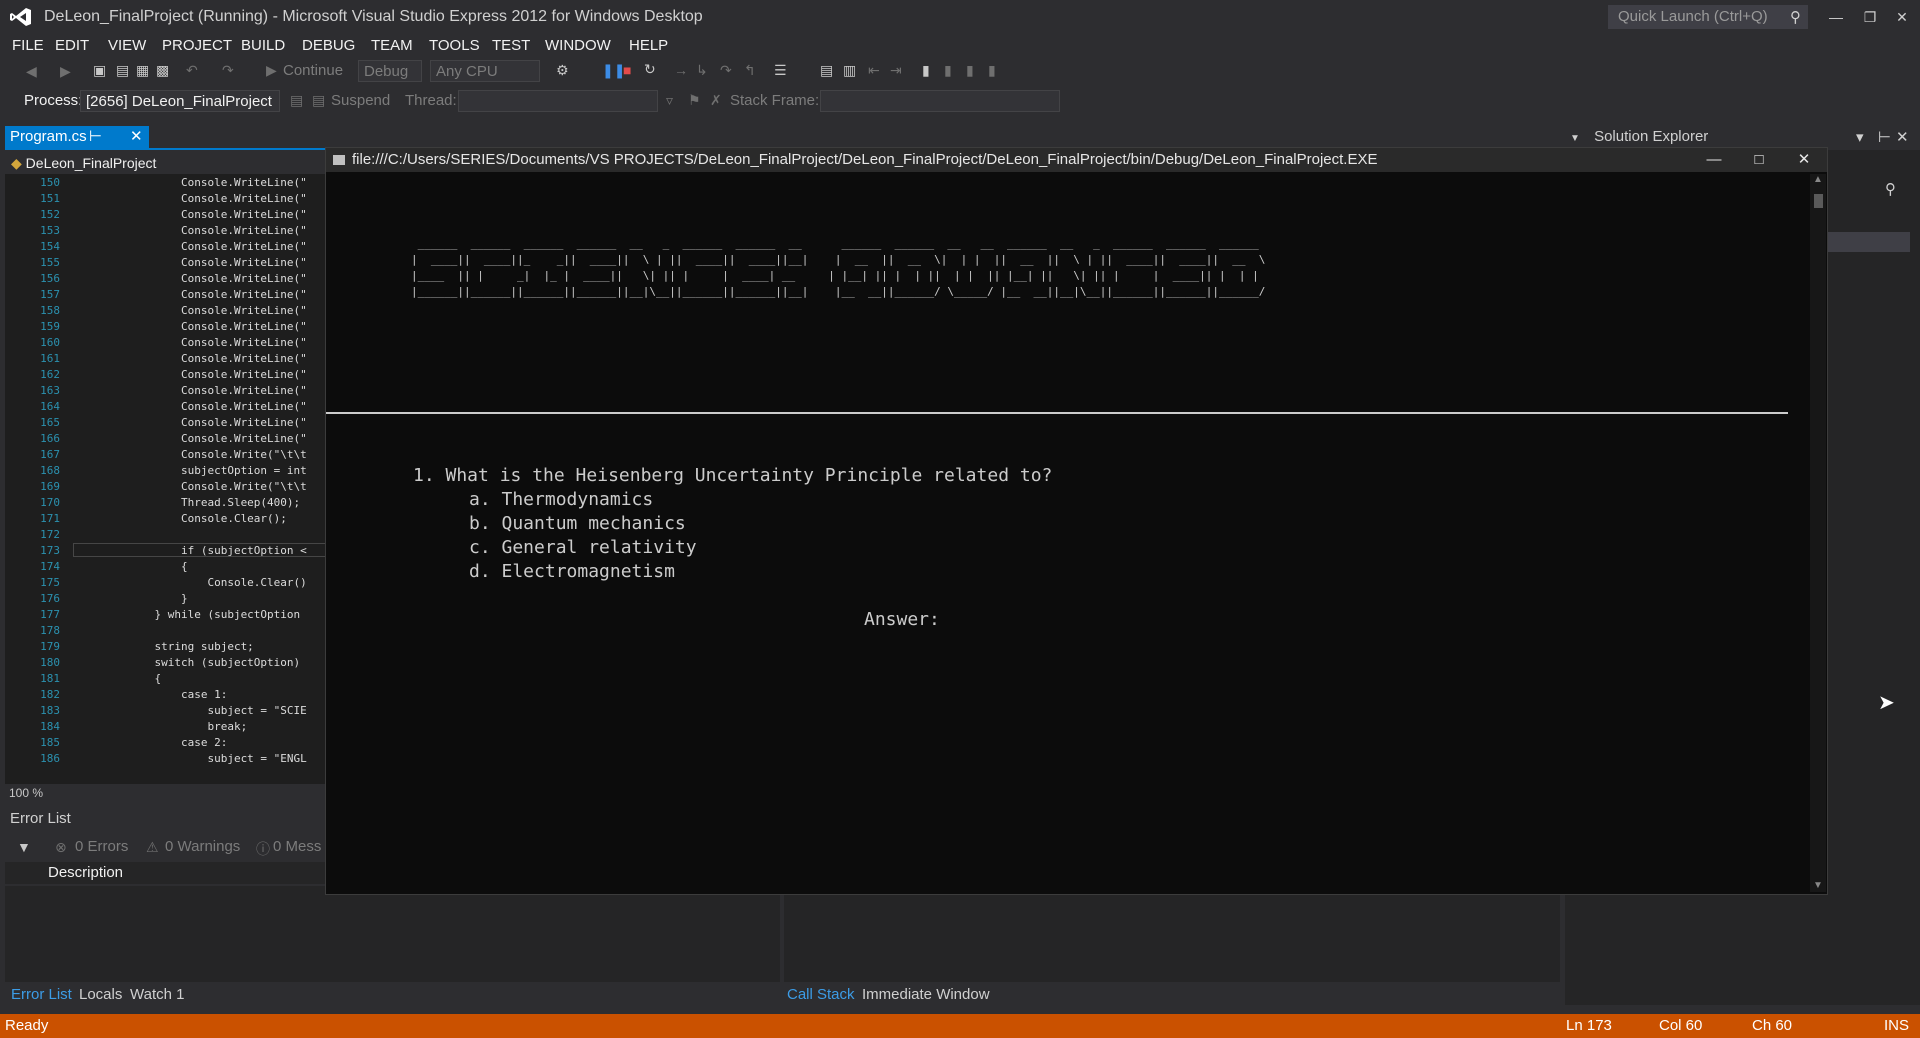 The width and height of the screenshot is (1920, 1038). Describe the element at coordinates (1708, 17) in the screenshot. I see `quick-launch-input: Quick Launch (Ctrl+Q)` at that location.